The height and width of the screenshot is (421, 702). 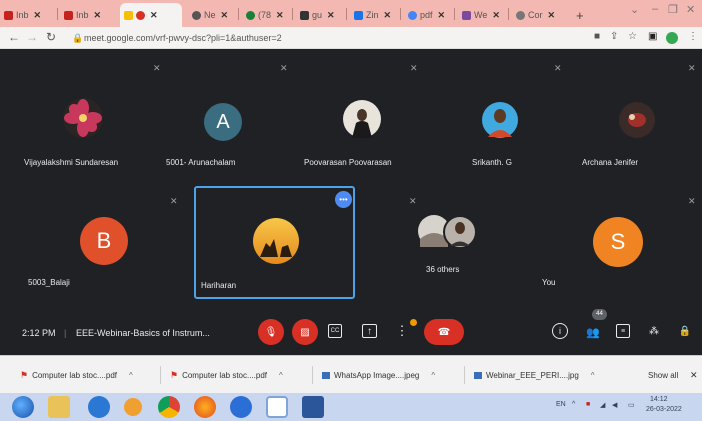 I want to click on battery-icon: ▭, so click(x=631, y=405).